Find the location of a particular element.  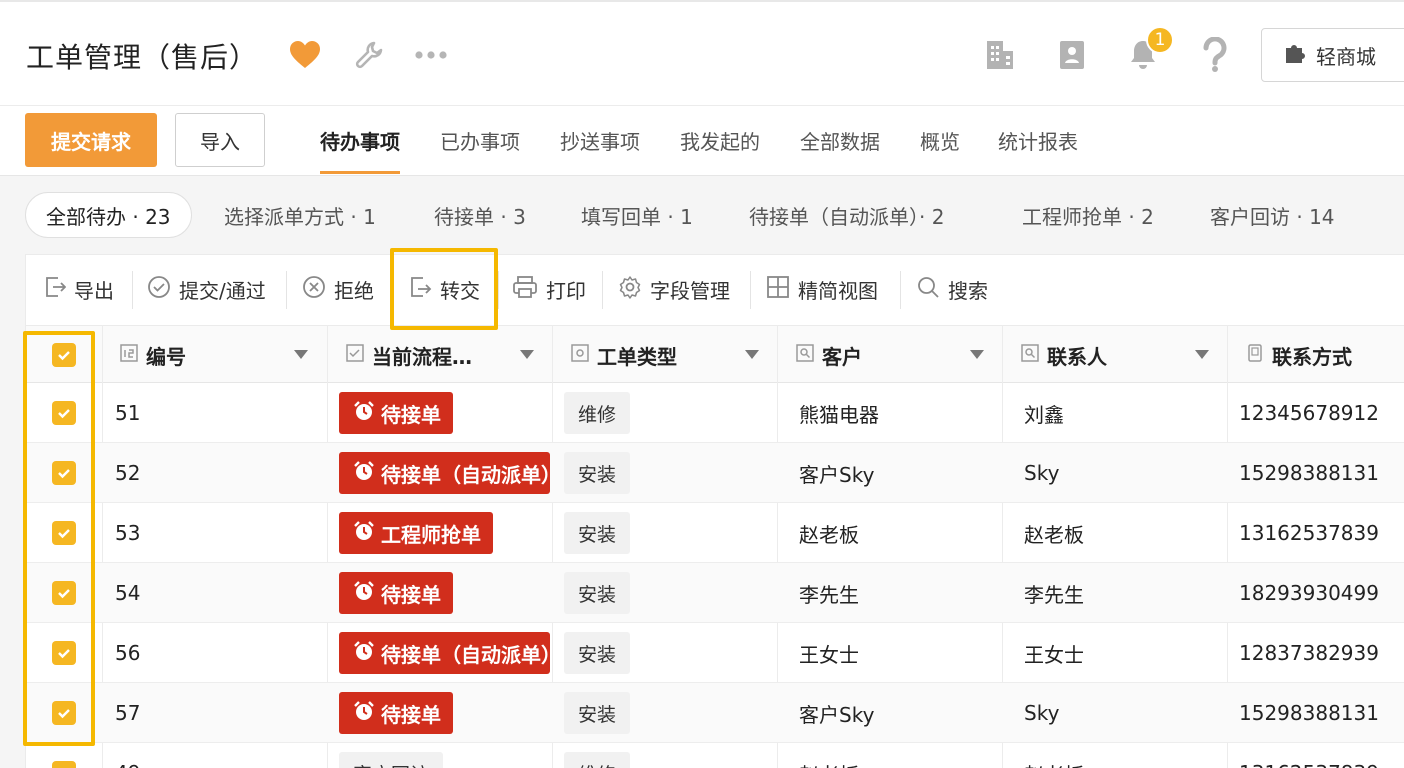

print-button: 打印 is located at coordinates (549, 289).